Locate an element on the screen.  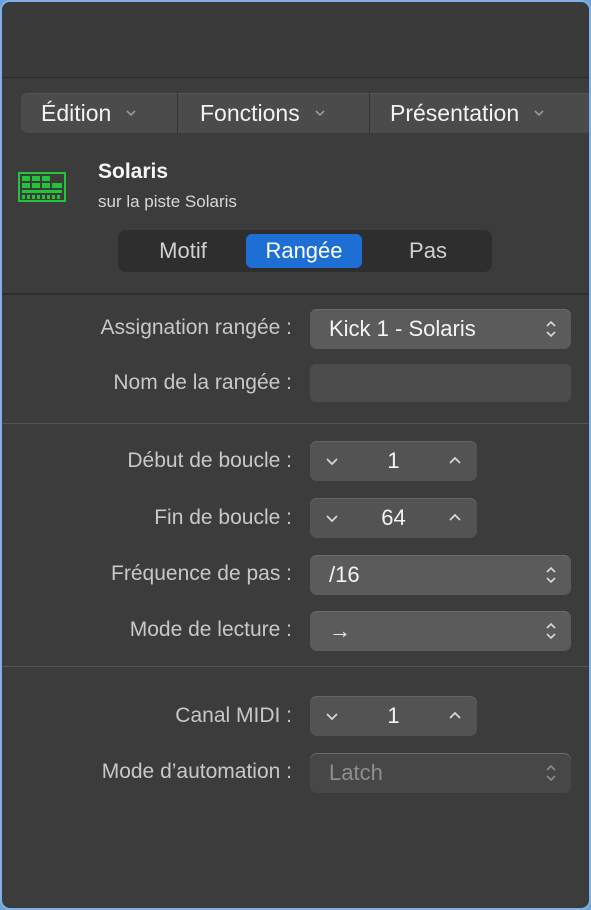
tab-pas: Pas is located at coordinates (428, 251).